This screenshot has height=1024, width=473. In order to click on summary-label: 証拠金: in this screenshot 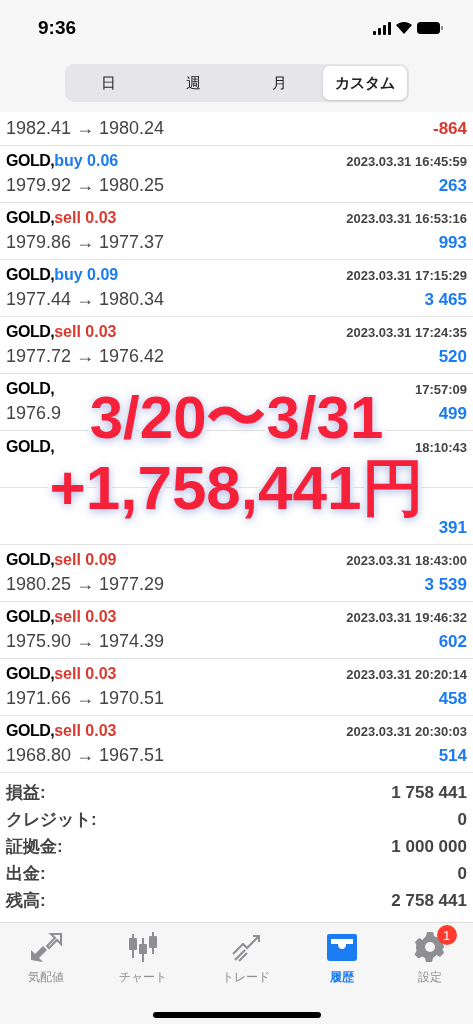, I will do `click(34, 847)`.